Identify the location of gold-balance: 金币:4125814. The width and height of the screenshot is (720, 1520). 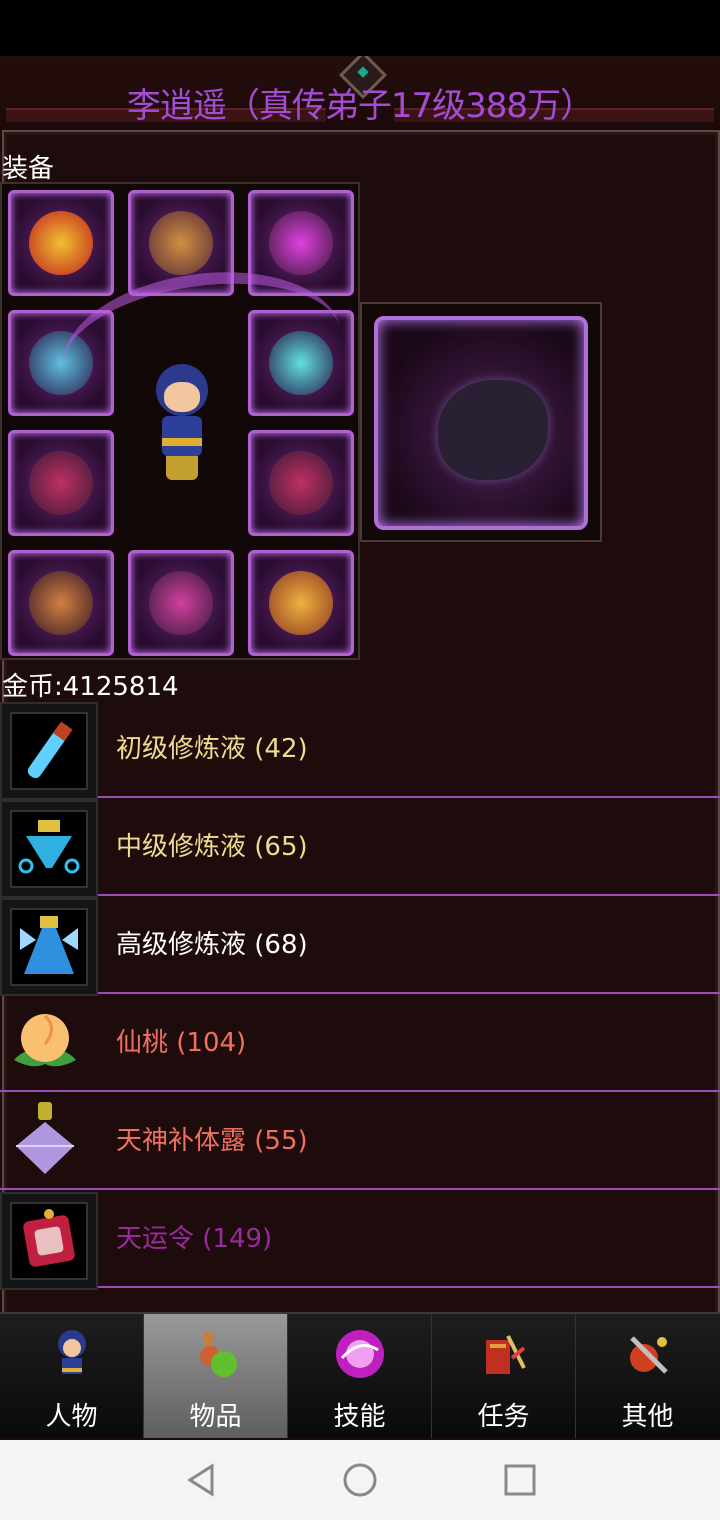
(90, 687).